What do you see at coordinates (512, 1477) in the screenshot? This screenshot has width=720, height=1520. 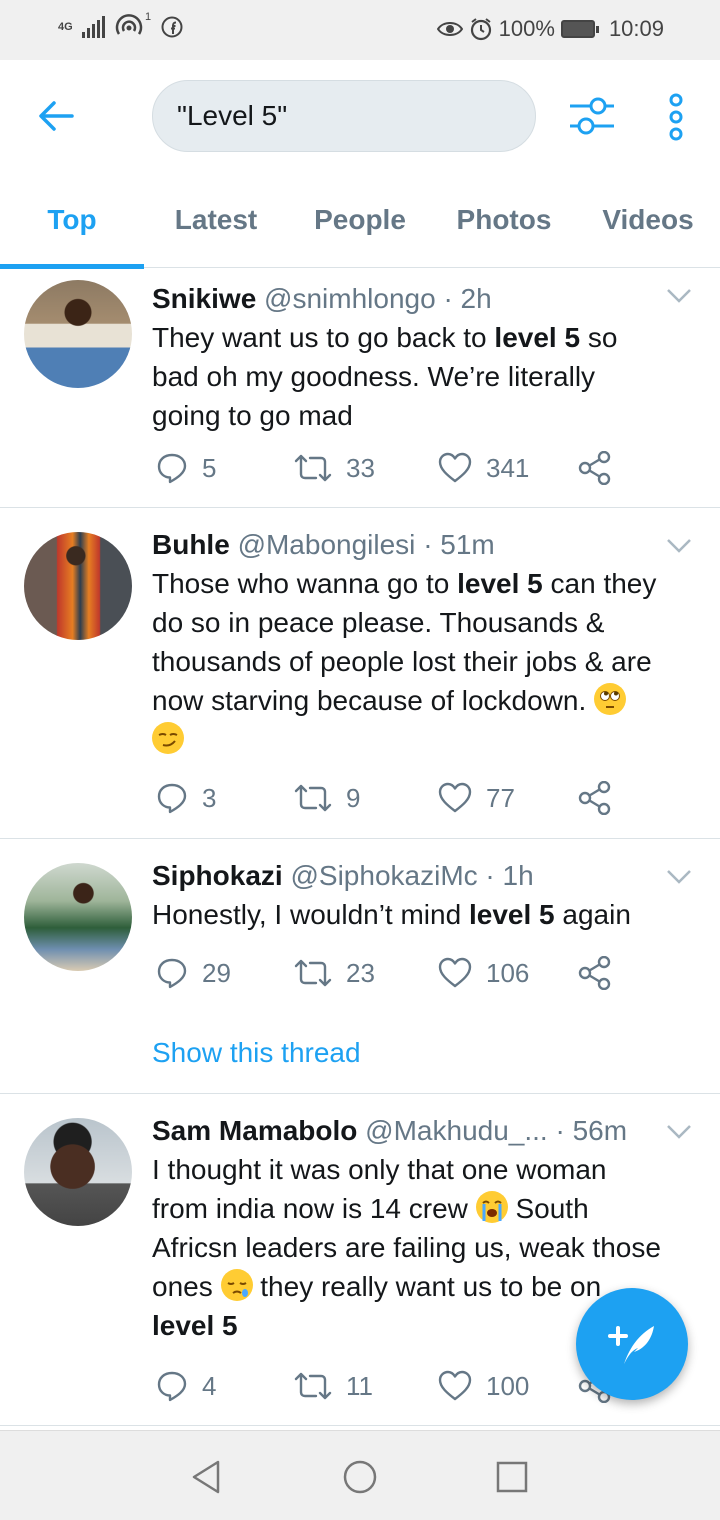 I see `nav-recents-icon` at bounding box center [512, 1477].